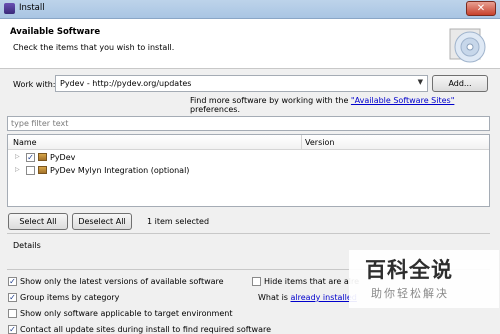  Describe the element at coordinates (126, 83) in the screenshot. I see `work-with-value: Pydev - http://pydev.org/updates` at that location.